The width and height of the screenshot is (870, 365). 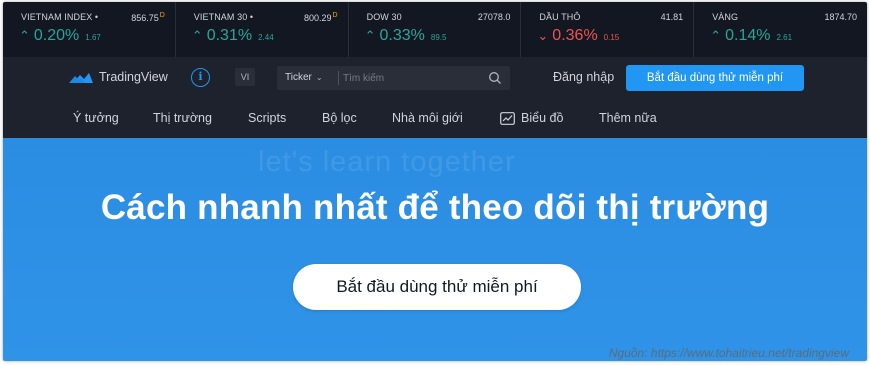 I want to click on ticker-name: VÀNG, so click(x=725, y=17).